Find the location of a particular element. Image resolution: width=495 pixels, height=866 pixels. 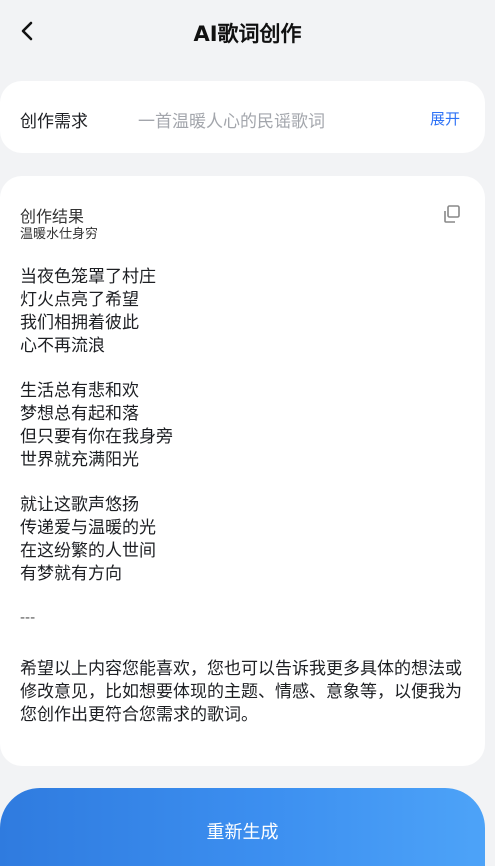

lyric-line: 心不再流浪 is located at coordinates (62, 346).